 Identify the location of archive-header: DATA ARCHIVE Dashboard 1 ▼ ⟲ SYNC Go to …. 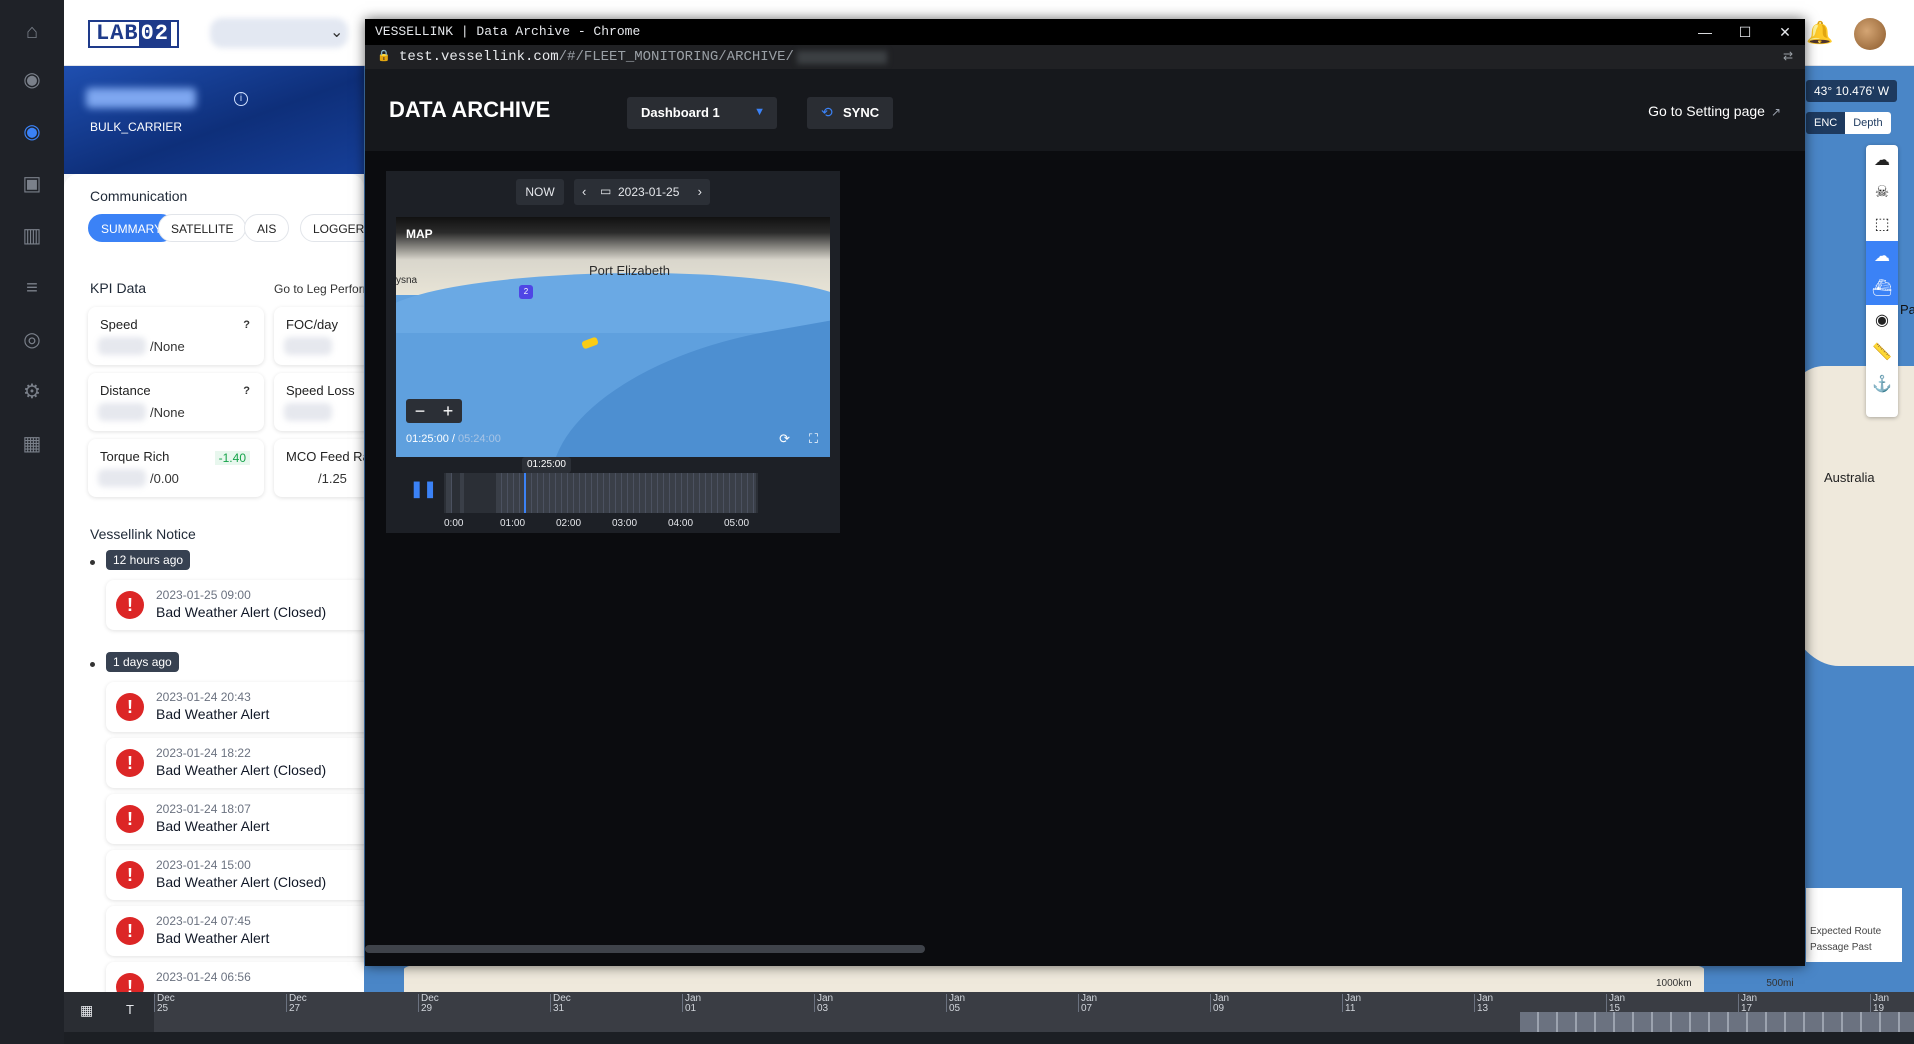
(1085, 110).